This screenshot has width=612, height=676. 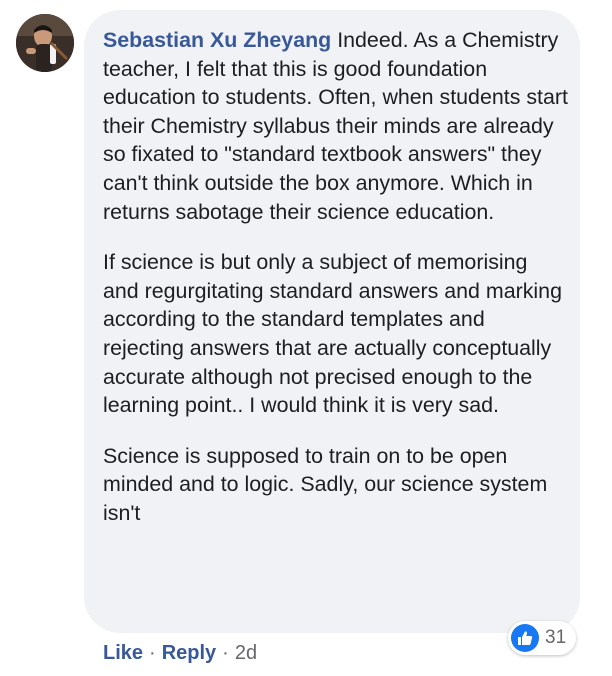 I want to click on like-thumbs-up-icon, so click(x=525, y=638).